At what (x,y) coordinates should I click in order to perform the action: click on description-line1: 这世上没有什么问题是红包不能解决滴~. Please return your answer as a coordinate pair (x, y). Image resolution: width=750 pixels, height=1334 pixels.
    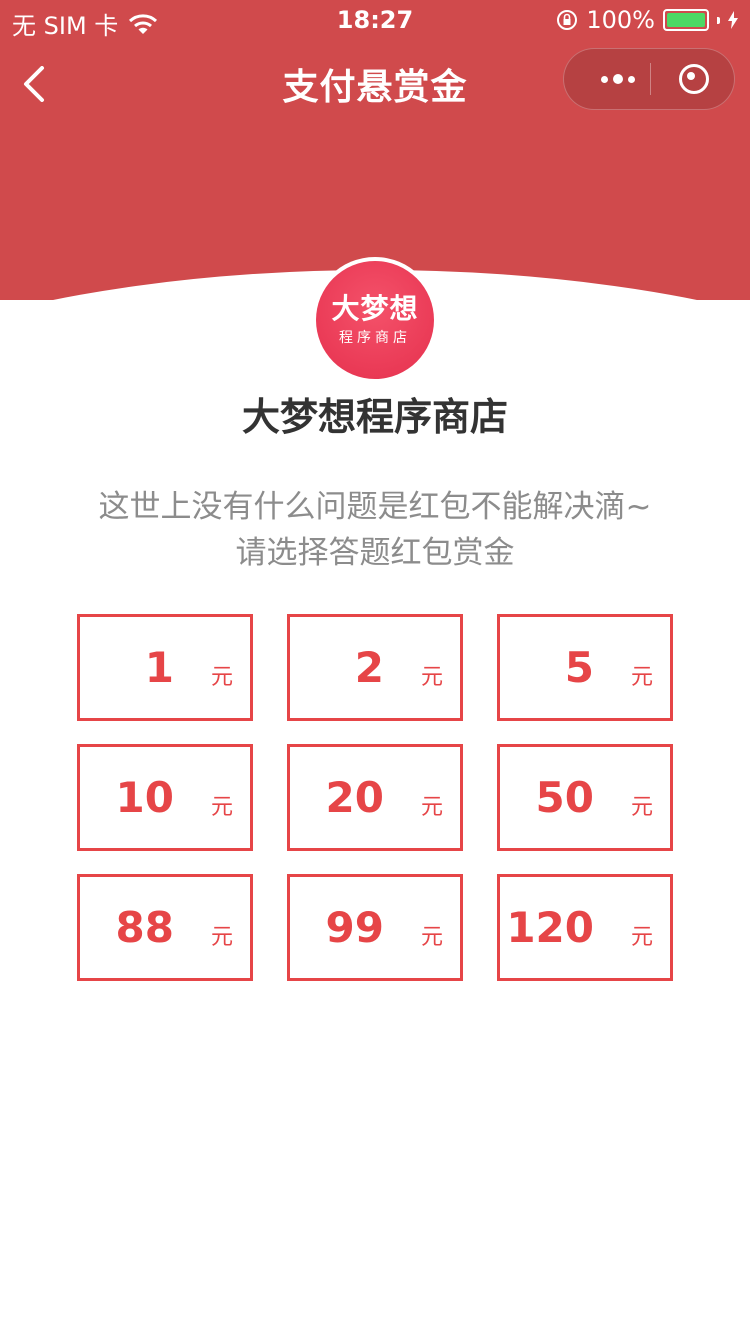
    Looking at the image, I should click on (375, 507).